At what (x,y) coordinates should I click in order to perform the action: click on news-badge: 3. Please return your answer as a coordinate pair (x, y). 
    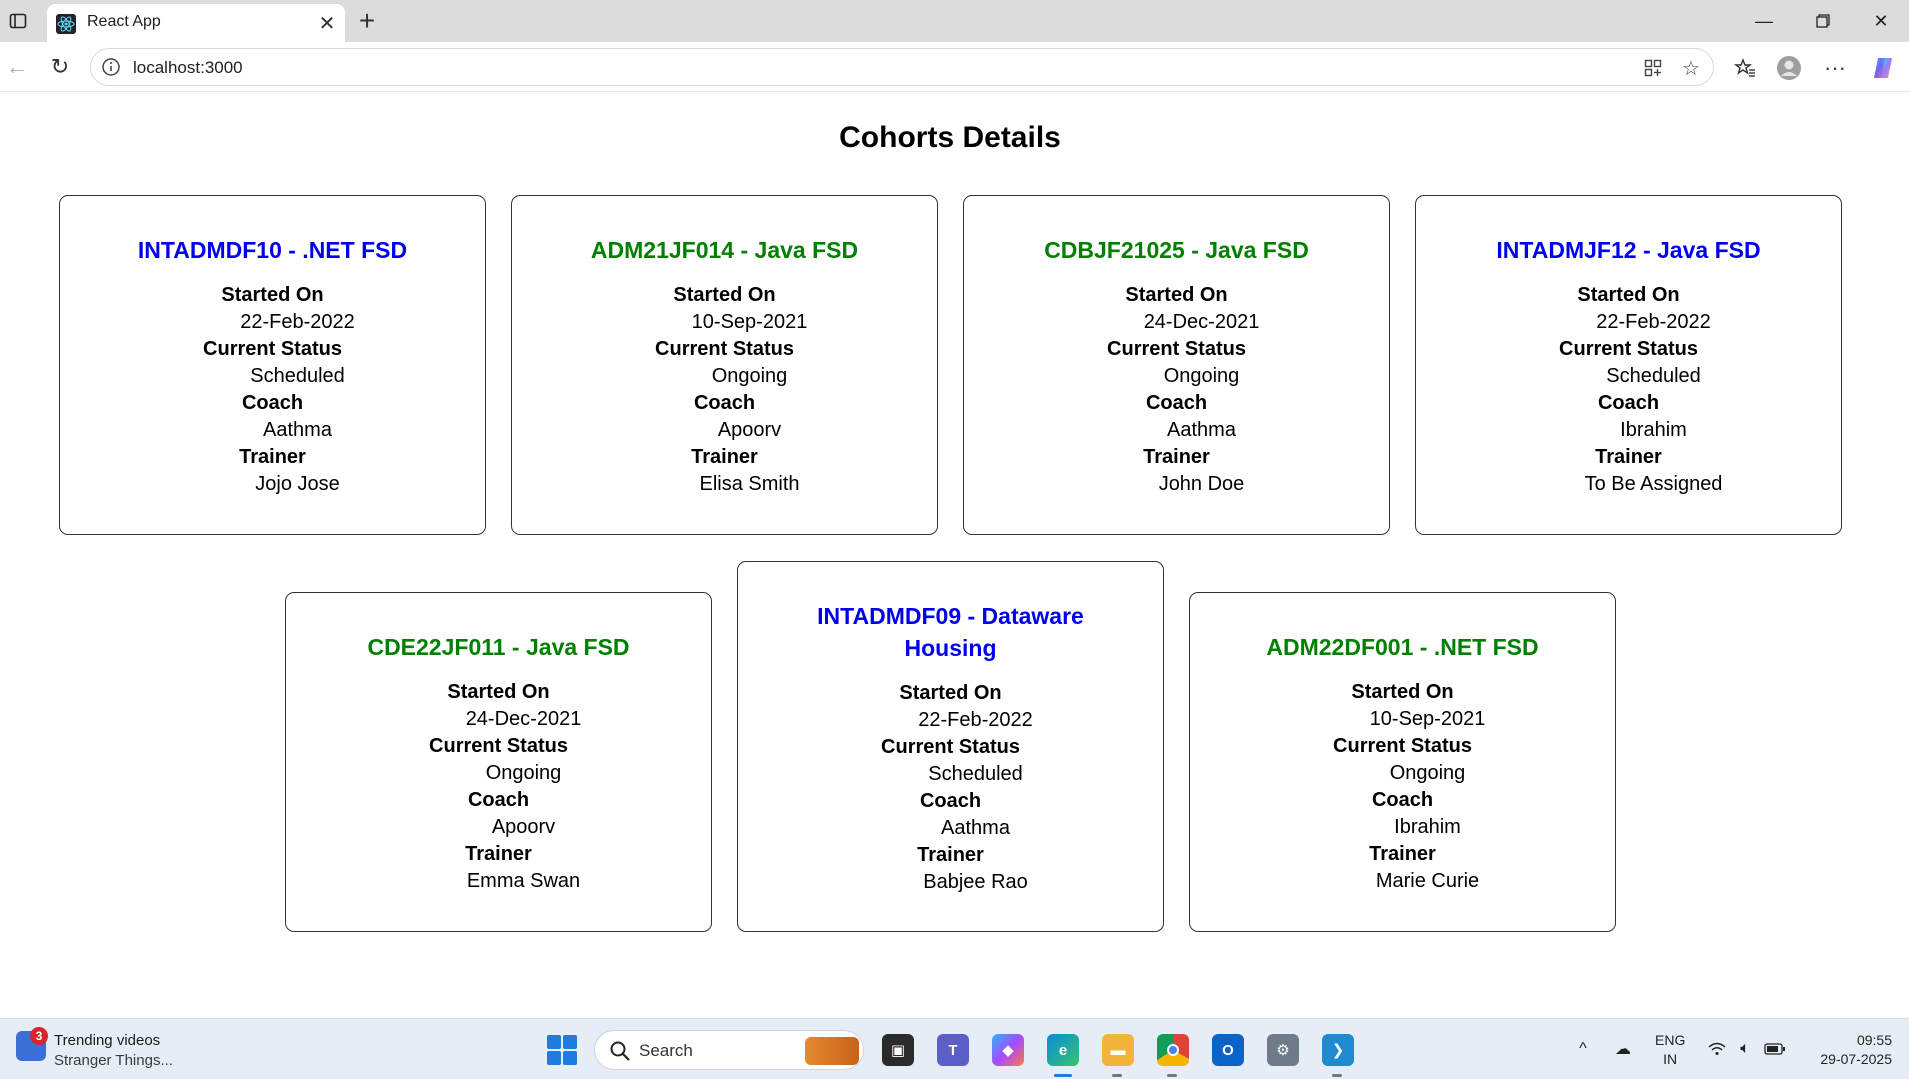
    Looking at the image, I should click on (39, 1036).